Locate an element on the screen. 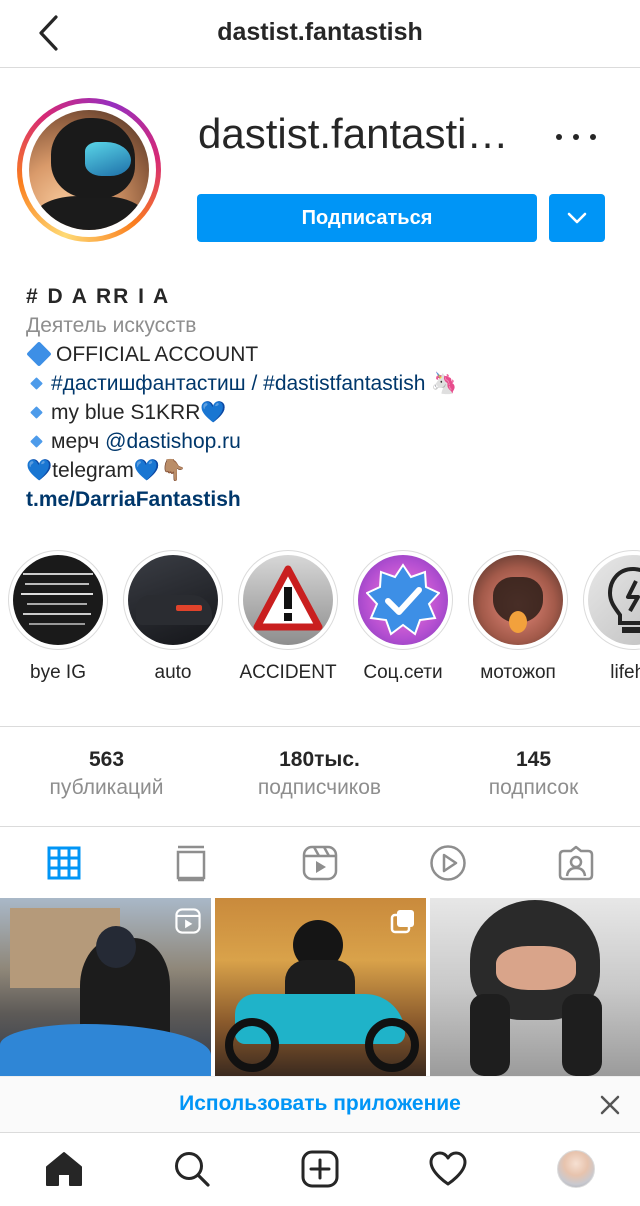 The width and height of the screenshot is (640, 1206). page-title: dastist.fantastish is located at coordinates (320, 32).